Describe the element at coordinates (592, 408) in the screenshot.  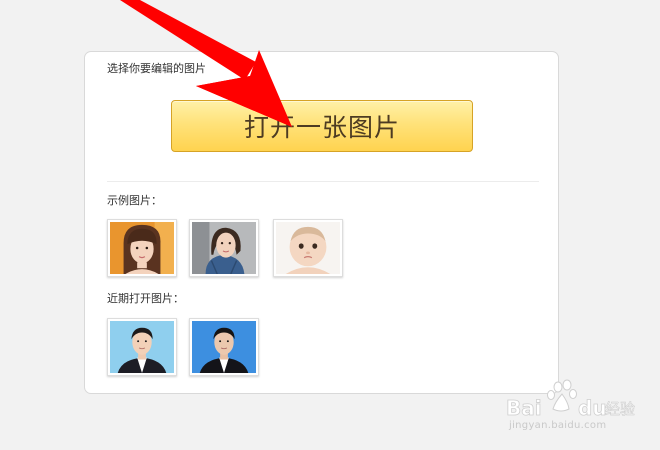
I see `svg-text: du` at that location.